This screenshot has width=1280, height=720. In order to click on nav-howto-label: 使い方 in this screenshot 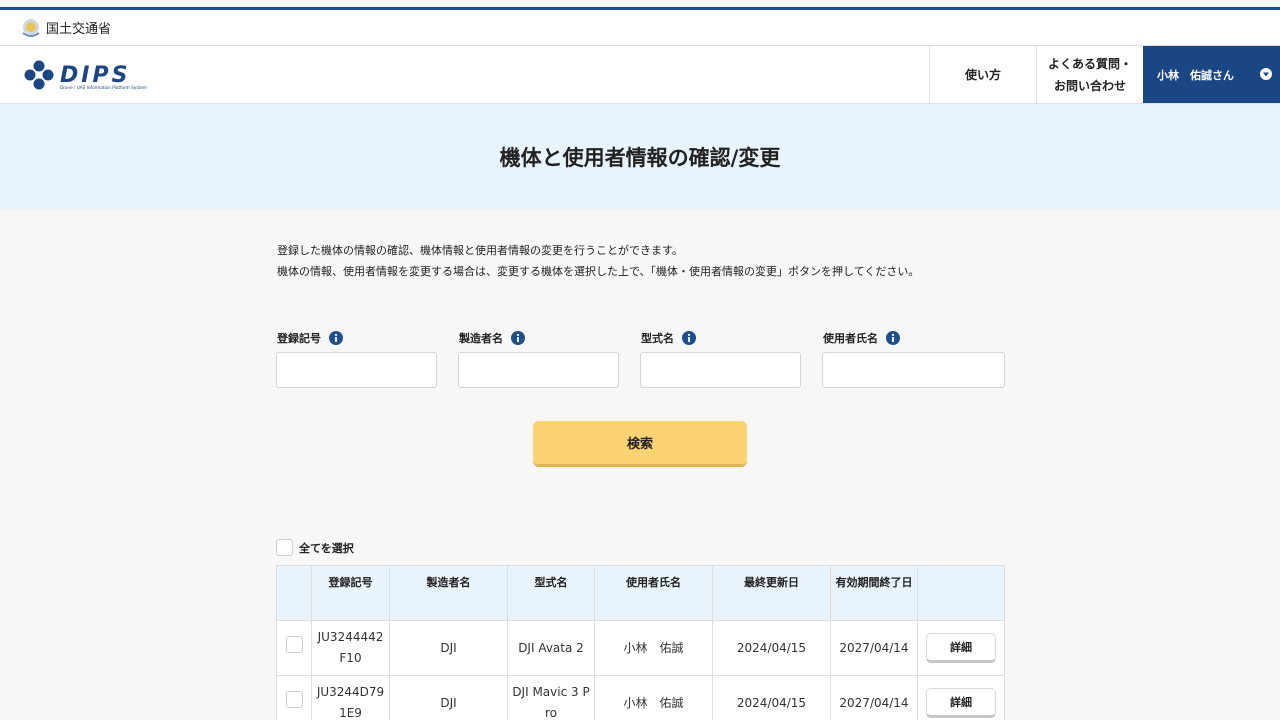, I will do `click(982, 75)`.